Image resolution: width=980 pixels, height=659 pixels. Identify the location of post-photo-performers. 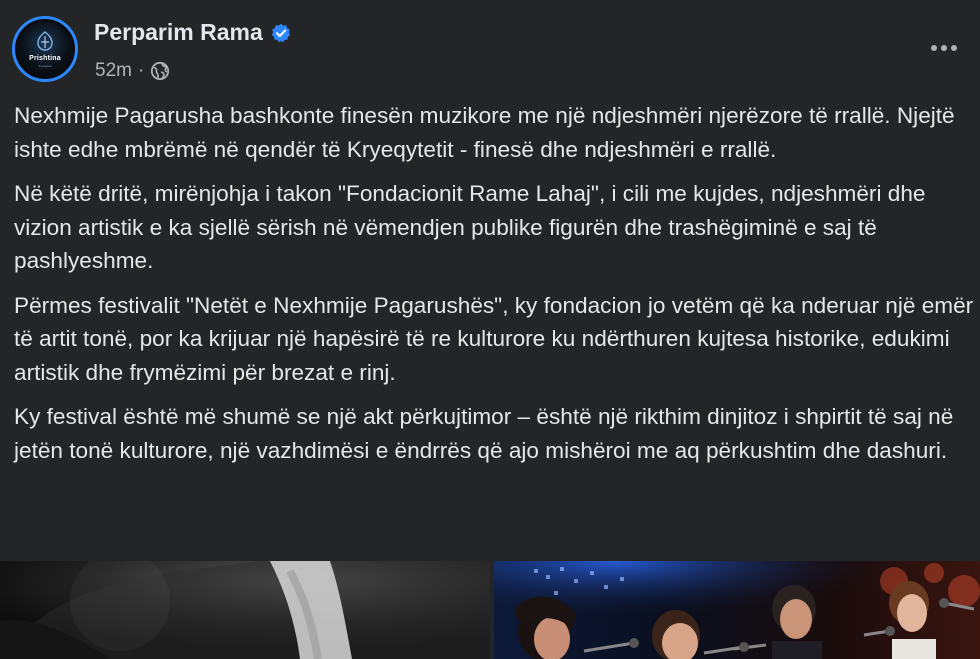
(737, 610).